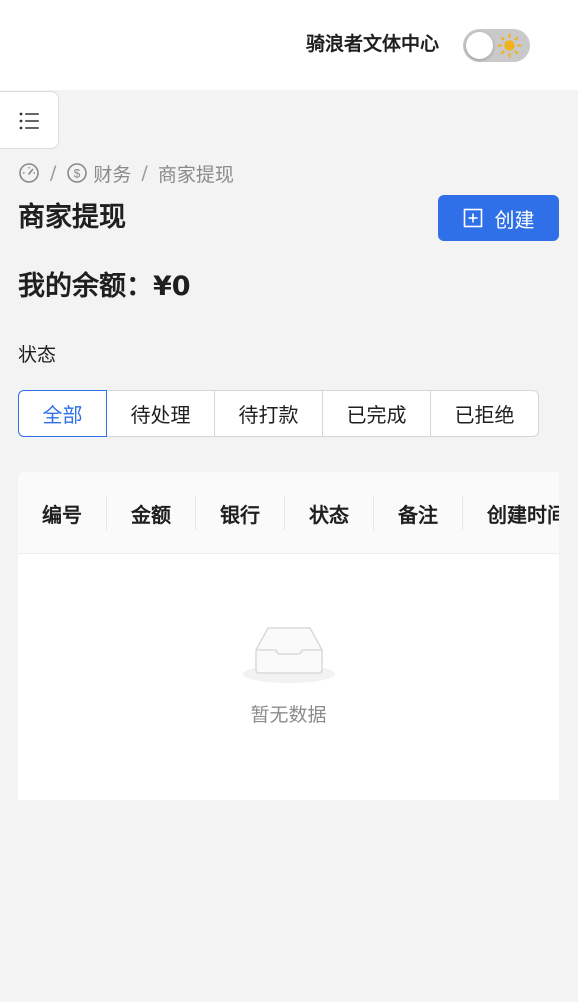 The width and height of the screenshot is (578, 1002). I want to click on balance-value: ¥0, so click(172, 286).